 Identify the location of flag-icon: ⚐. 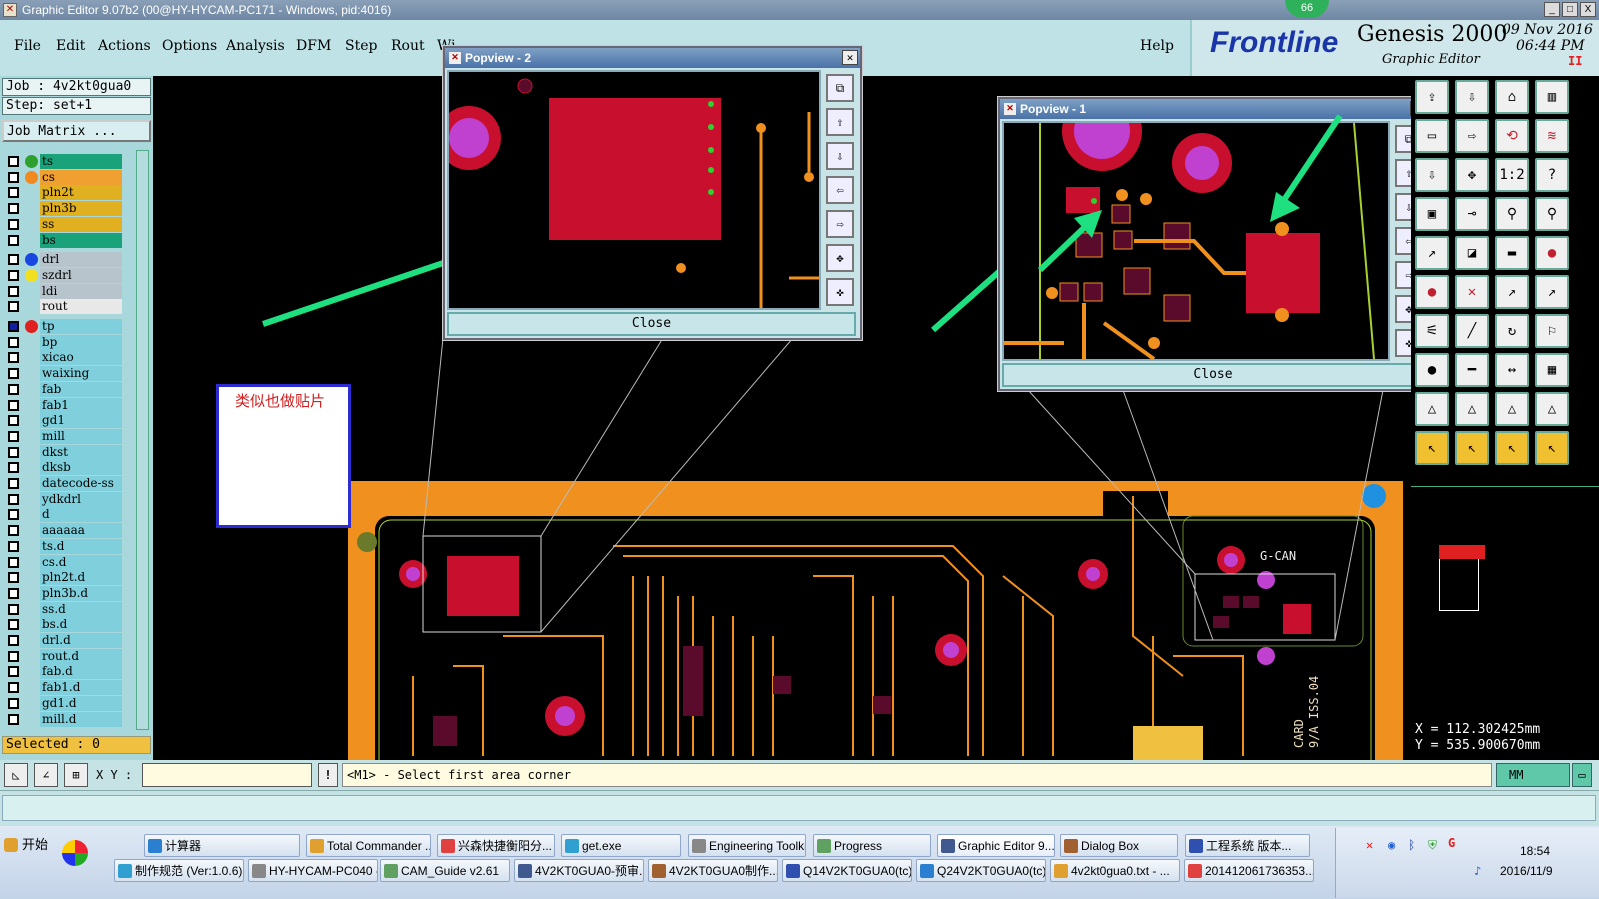
(1552, 331).